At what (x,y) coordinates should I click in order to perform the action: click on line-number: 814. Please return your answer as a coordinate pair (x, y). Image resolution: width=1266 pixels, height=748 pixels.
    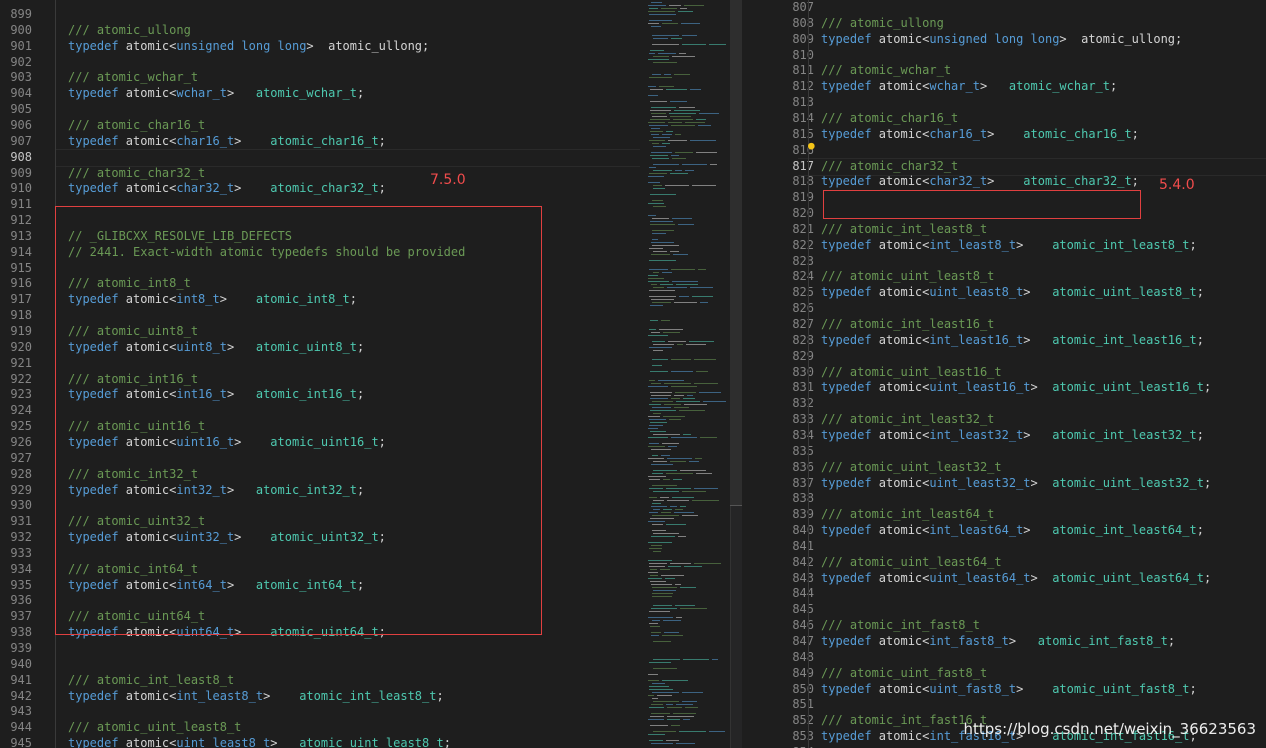
    Looking at the image, I should click on (803, 117).